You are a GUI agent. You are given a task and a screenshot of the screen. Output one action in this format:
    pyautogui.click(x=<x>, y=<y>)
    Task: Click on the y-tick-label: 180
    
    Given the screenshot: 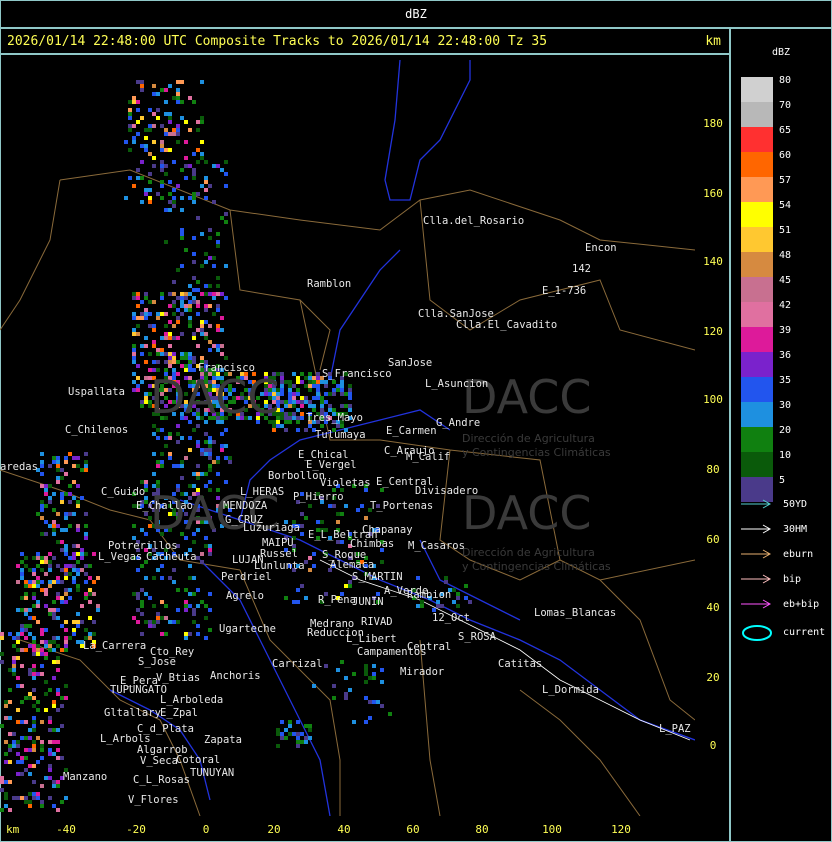 What is the action you would take?
    pyautogui.click(x=713, y=123)
    